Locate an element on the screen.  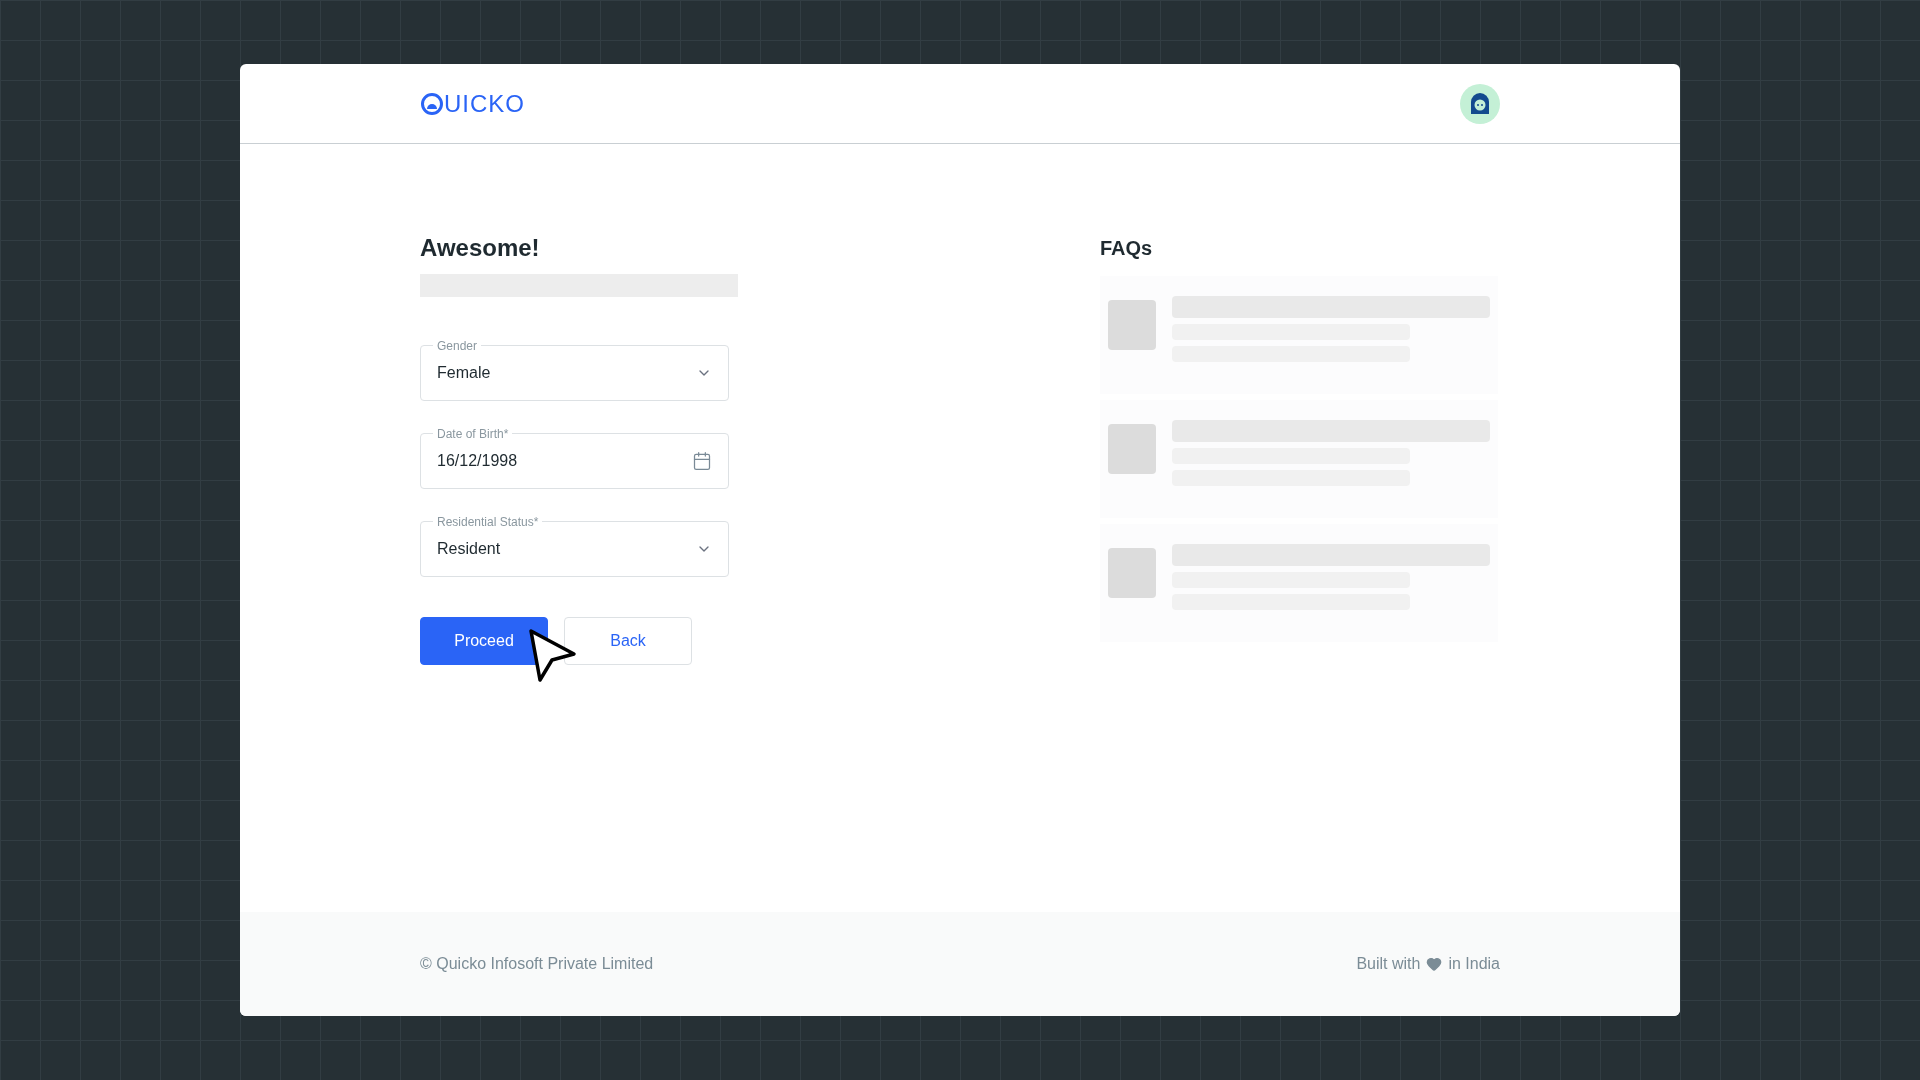
faqs-title: FAQs is located at coordinates (1127, 248).